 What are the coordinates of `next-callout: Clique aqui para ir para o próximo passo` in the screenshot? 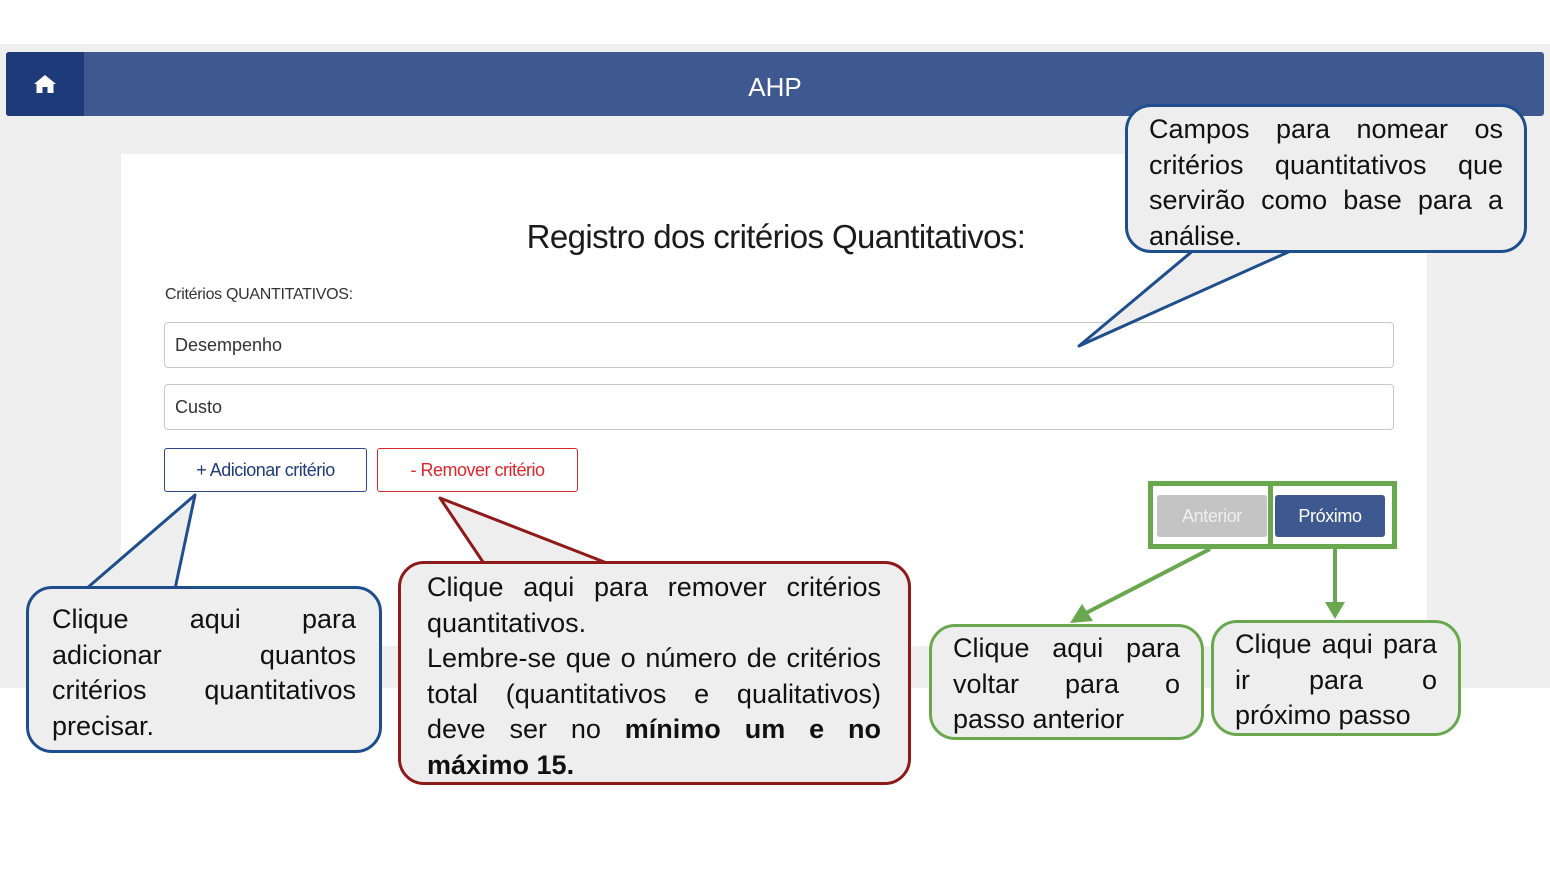 It's located at (1336, 678).